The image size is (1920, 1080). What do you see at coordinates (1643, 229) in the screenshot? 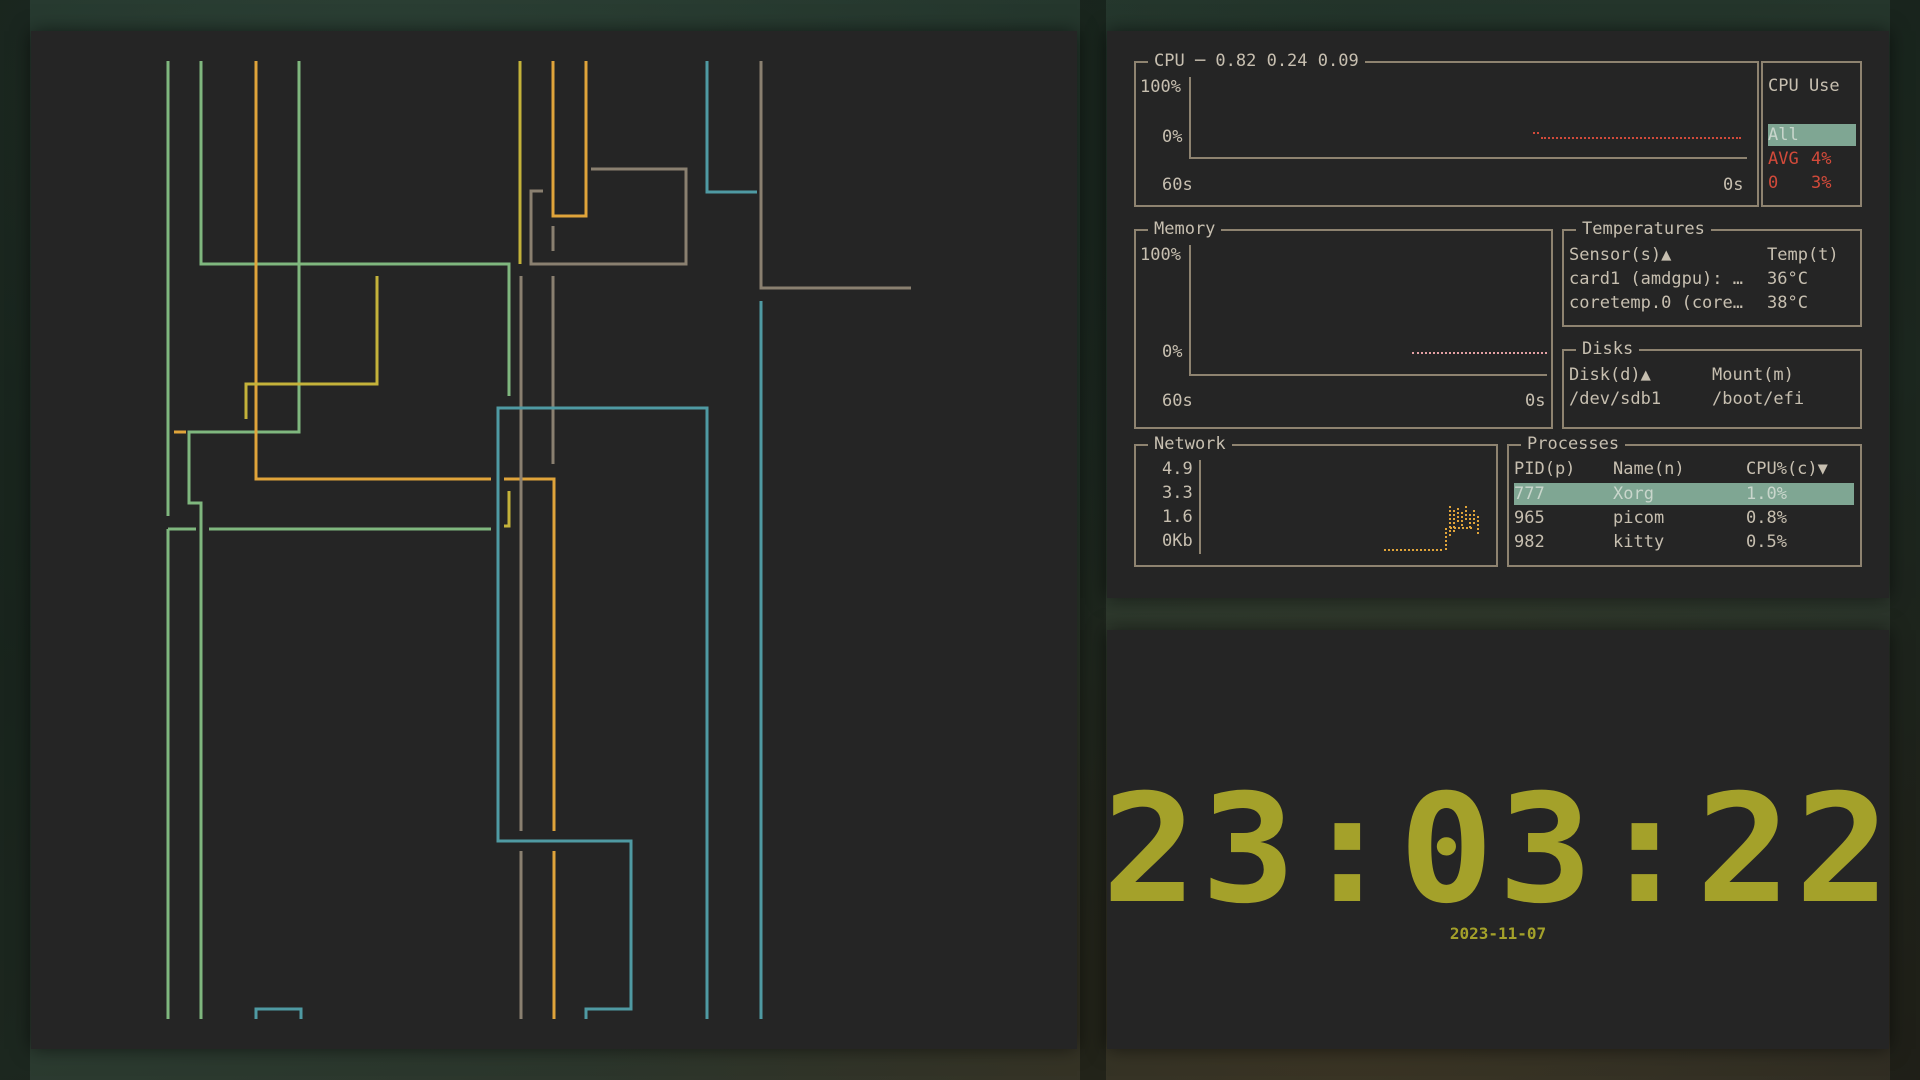
I see `temperatures-panel-title: Temperatures` at bounding box center [1643, 229].